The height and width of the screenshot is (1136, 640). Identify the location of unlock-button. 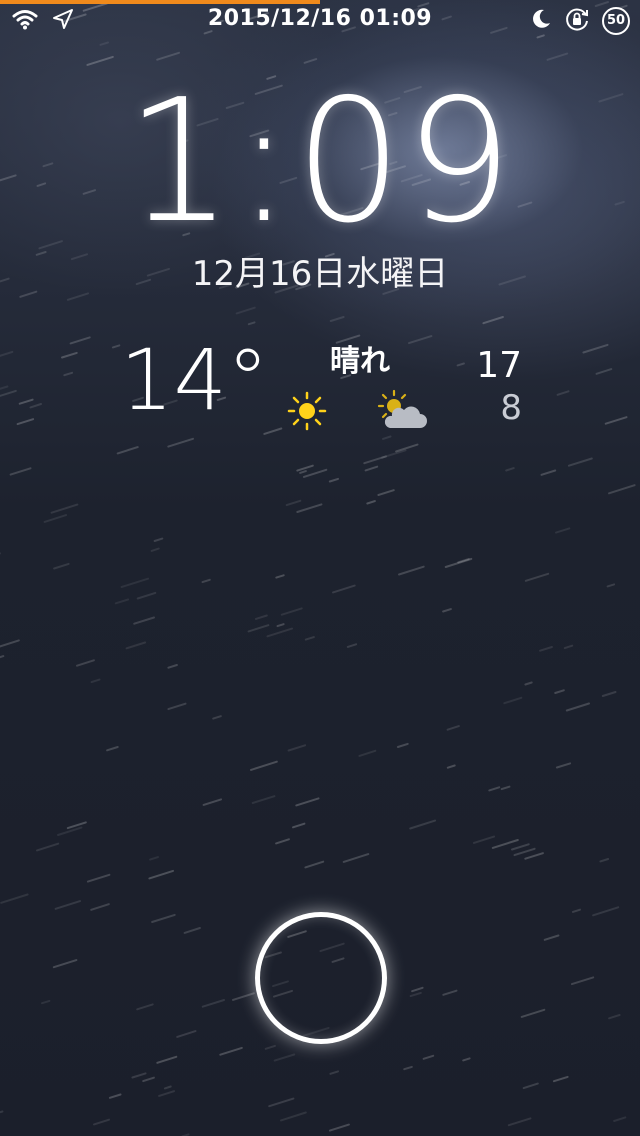
(321, 978).